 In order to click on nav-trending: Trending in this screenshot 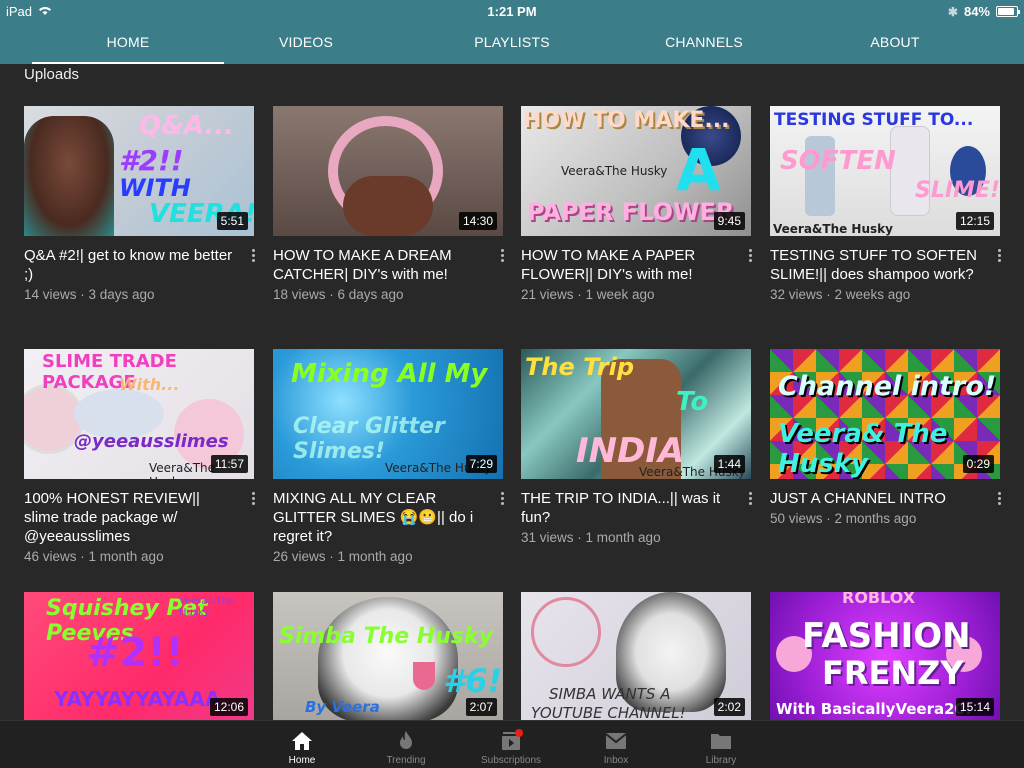, I will do `click(406, 744)`.